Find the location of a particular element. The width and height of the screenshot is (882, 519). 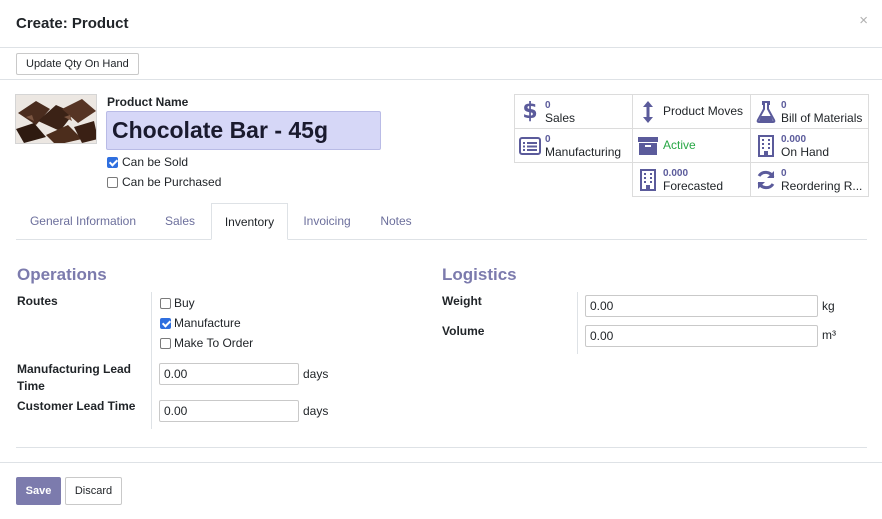

active-toggle-button: Active is located at coordinates (691, 145).